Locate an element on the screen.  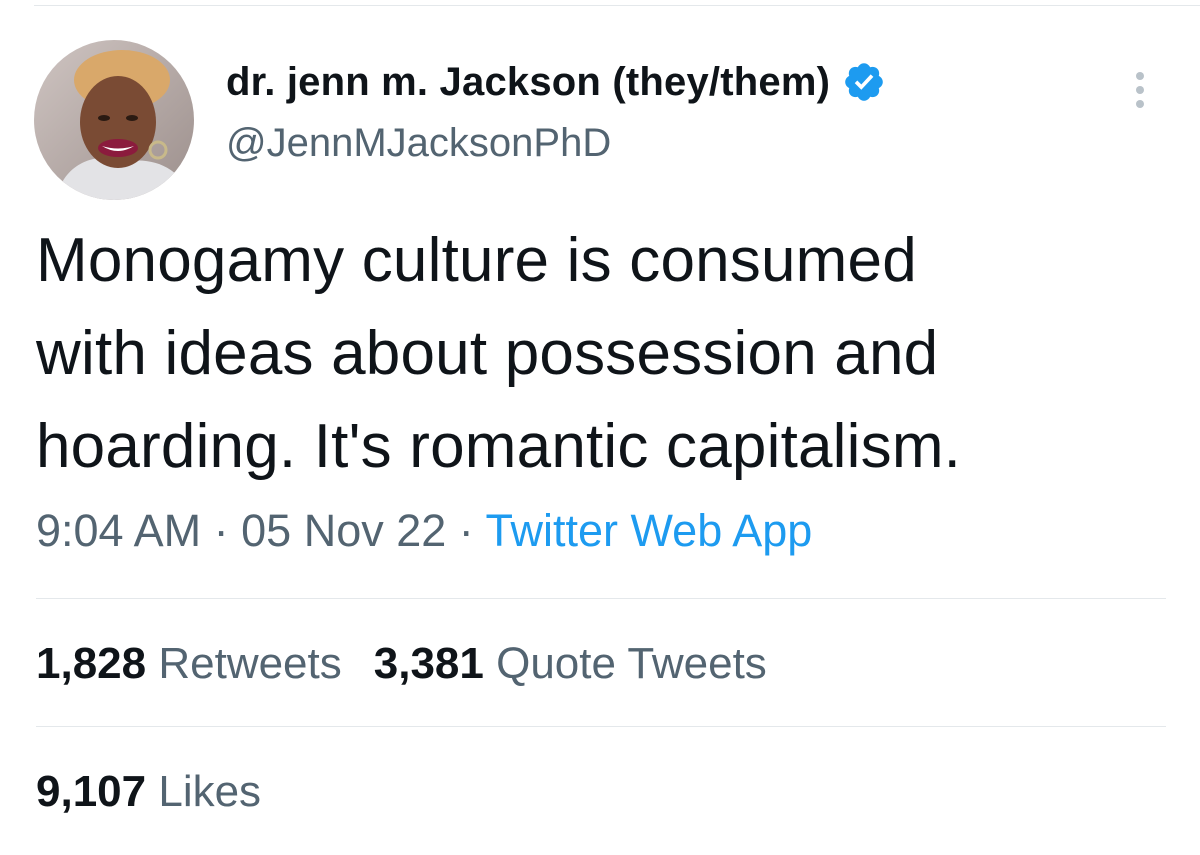
verified-badge-icon is located at coordinates (864, 82).